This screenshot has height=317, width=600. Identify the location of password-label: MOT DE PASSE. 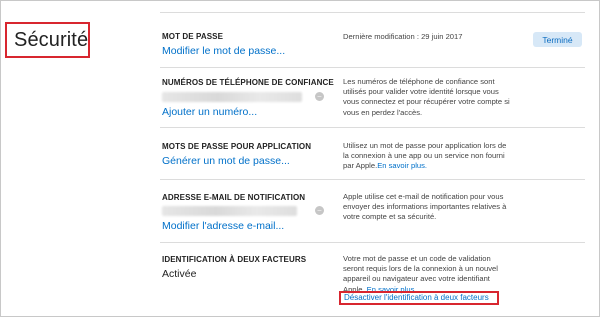
(193, 36).